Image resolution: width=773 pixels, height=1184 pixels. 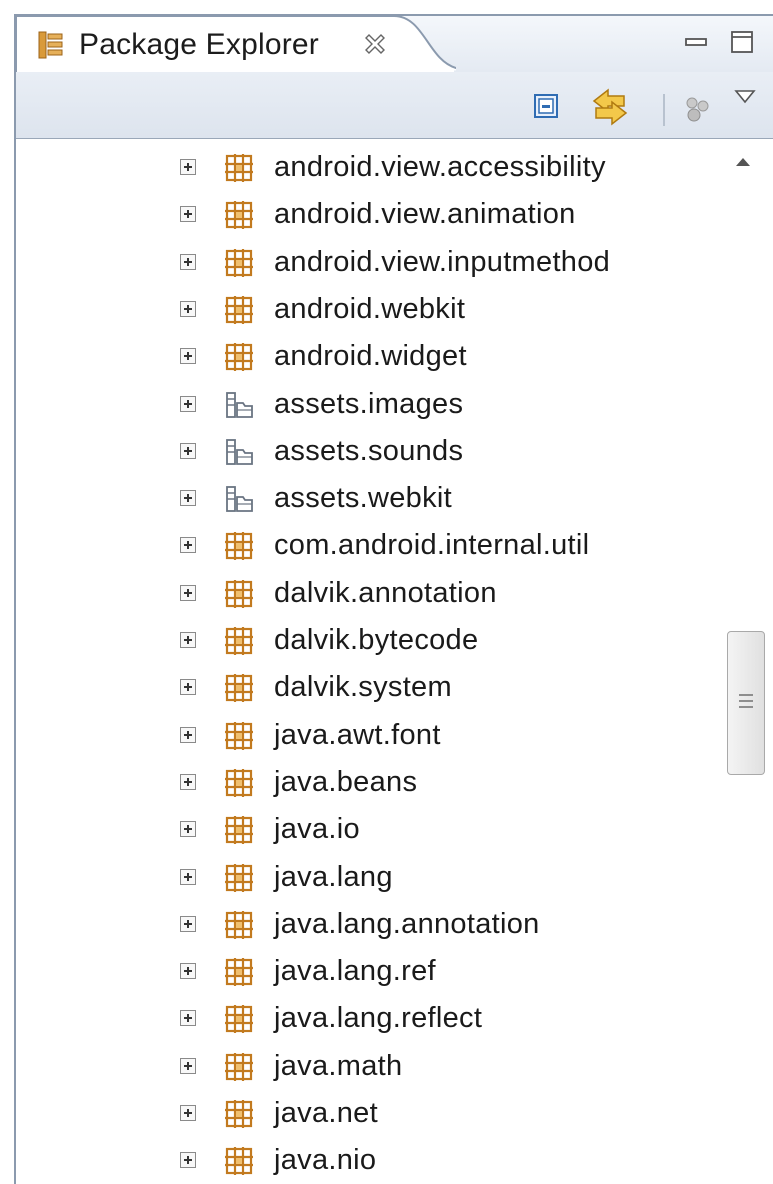 What do you see at coordinates (743, 162) in the screenshot?
I see `scroll-up-arrow-icon` at bounding box center [743, 162].